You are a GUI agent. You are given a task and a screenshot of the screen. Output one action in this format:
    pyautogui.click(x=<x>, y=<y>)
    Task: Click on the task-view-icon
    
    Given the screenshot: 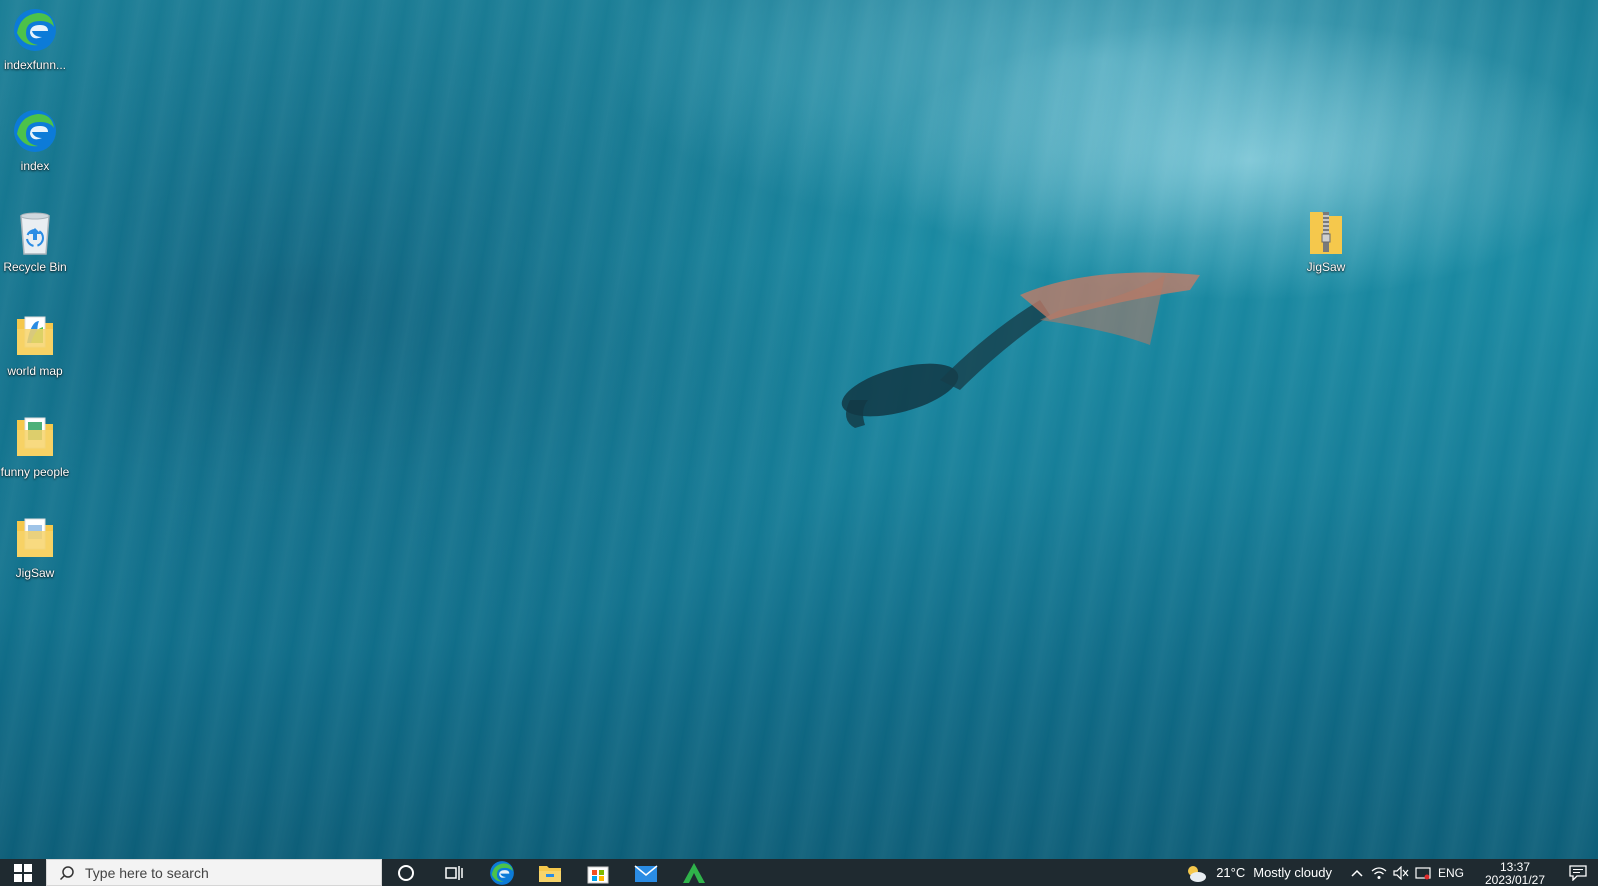 What is the action you would take?
    pyautogui.click(x=454, y=872)
    